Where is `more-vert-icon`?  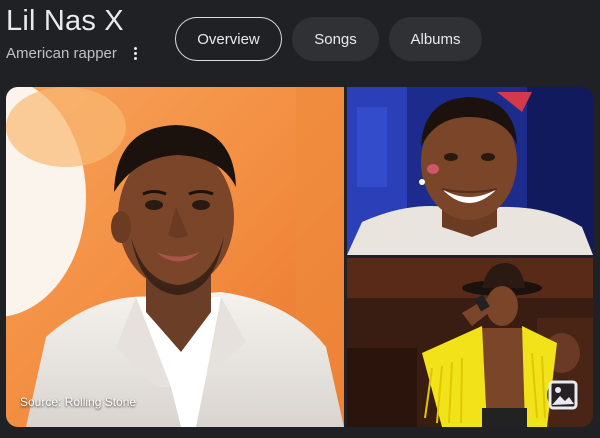
more-vert-icon is located at coordinates (136, 53).